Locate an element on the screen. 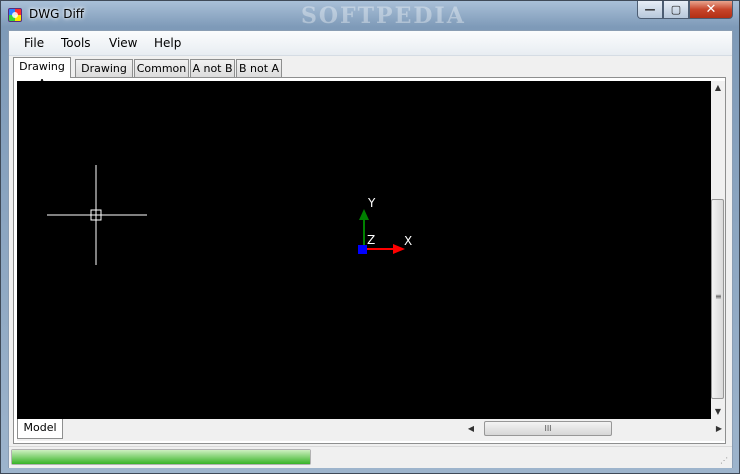 The image size is (740, 474). app-logo-icon is located at coordinates (15, 15).